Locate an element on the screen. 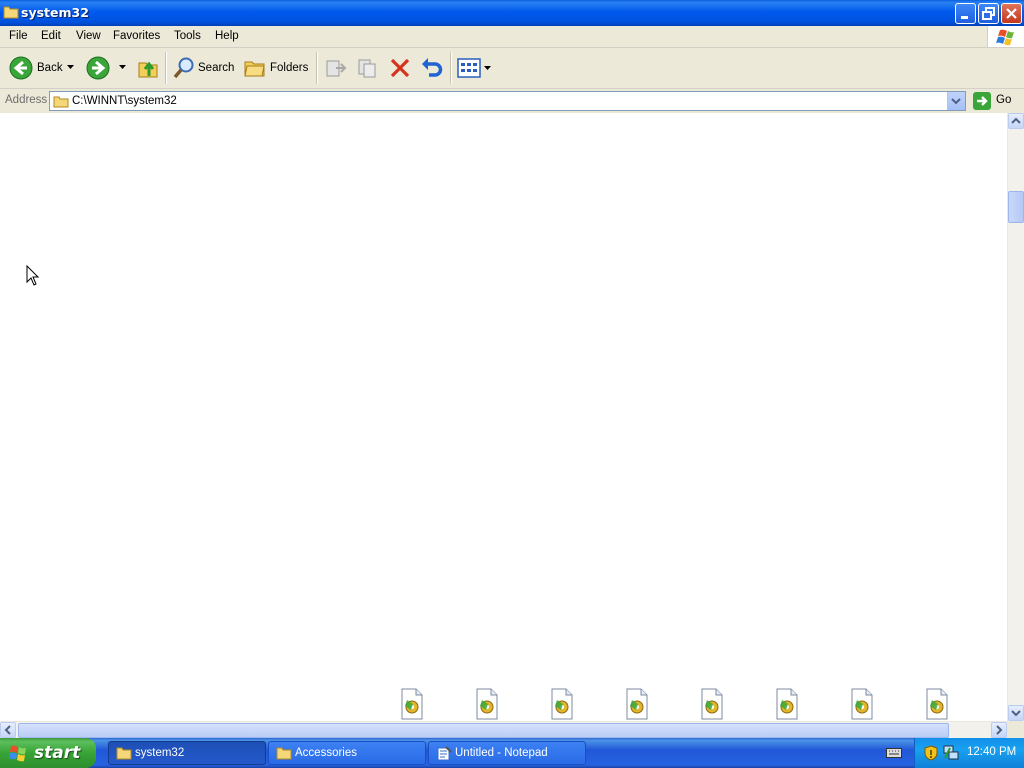 The width and height of the screenshot is (1024, 768). minimize-button is located at coordinates (965, 13).